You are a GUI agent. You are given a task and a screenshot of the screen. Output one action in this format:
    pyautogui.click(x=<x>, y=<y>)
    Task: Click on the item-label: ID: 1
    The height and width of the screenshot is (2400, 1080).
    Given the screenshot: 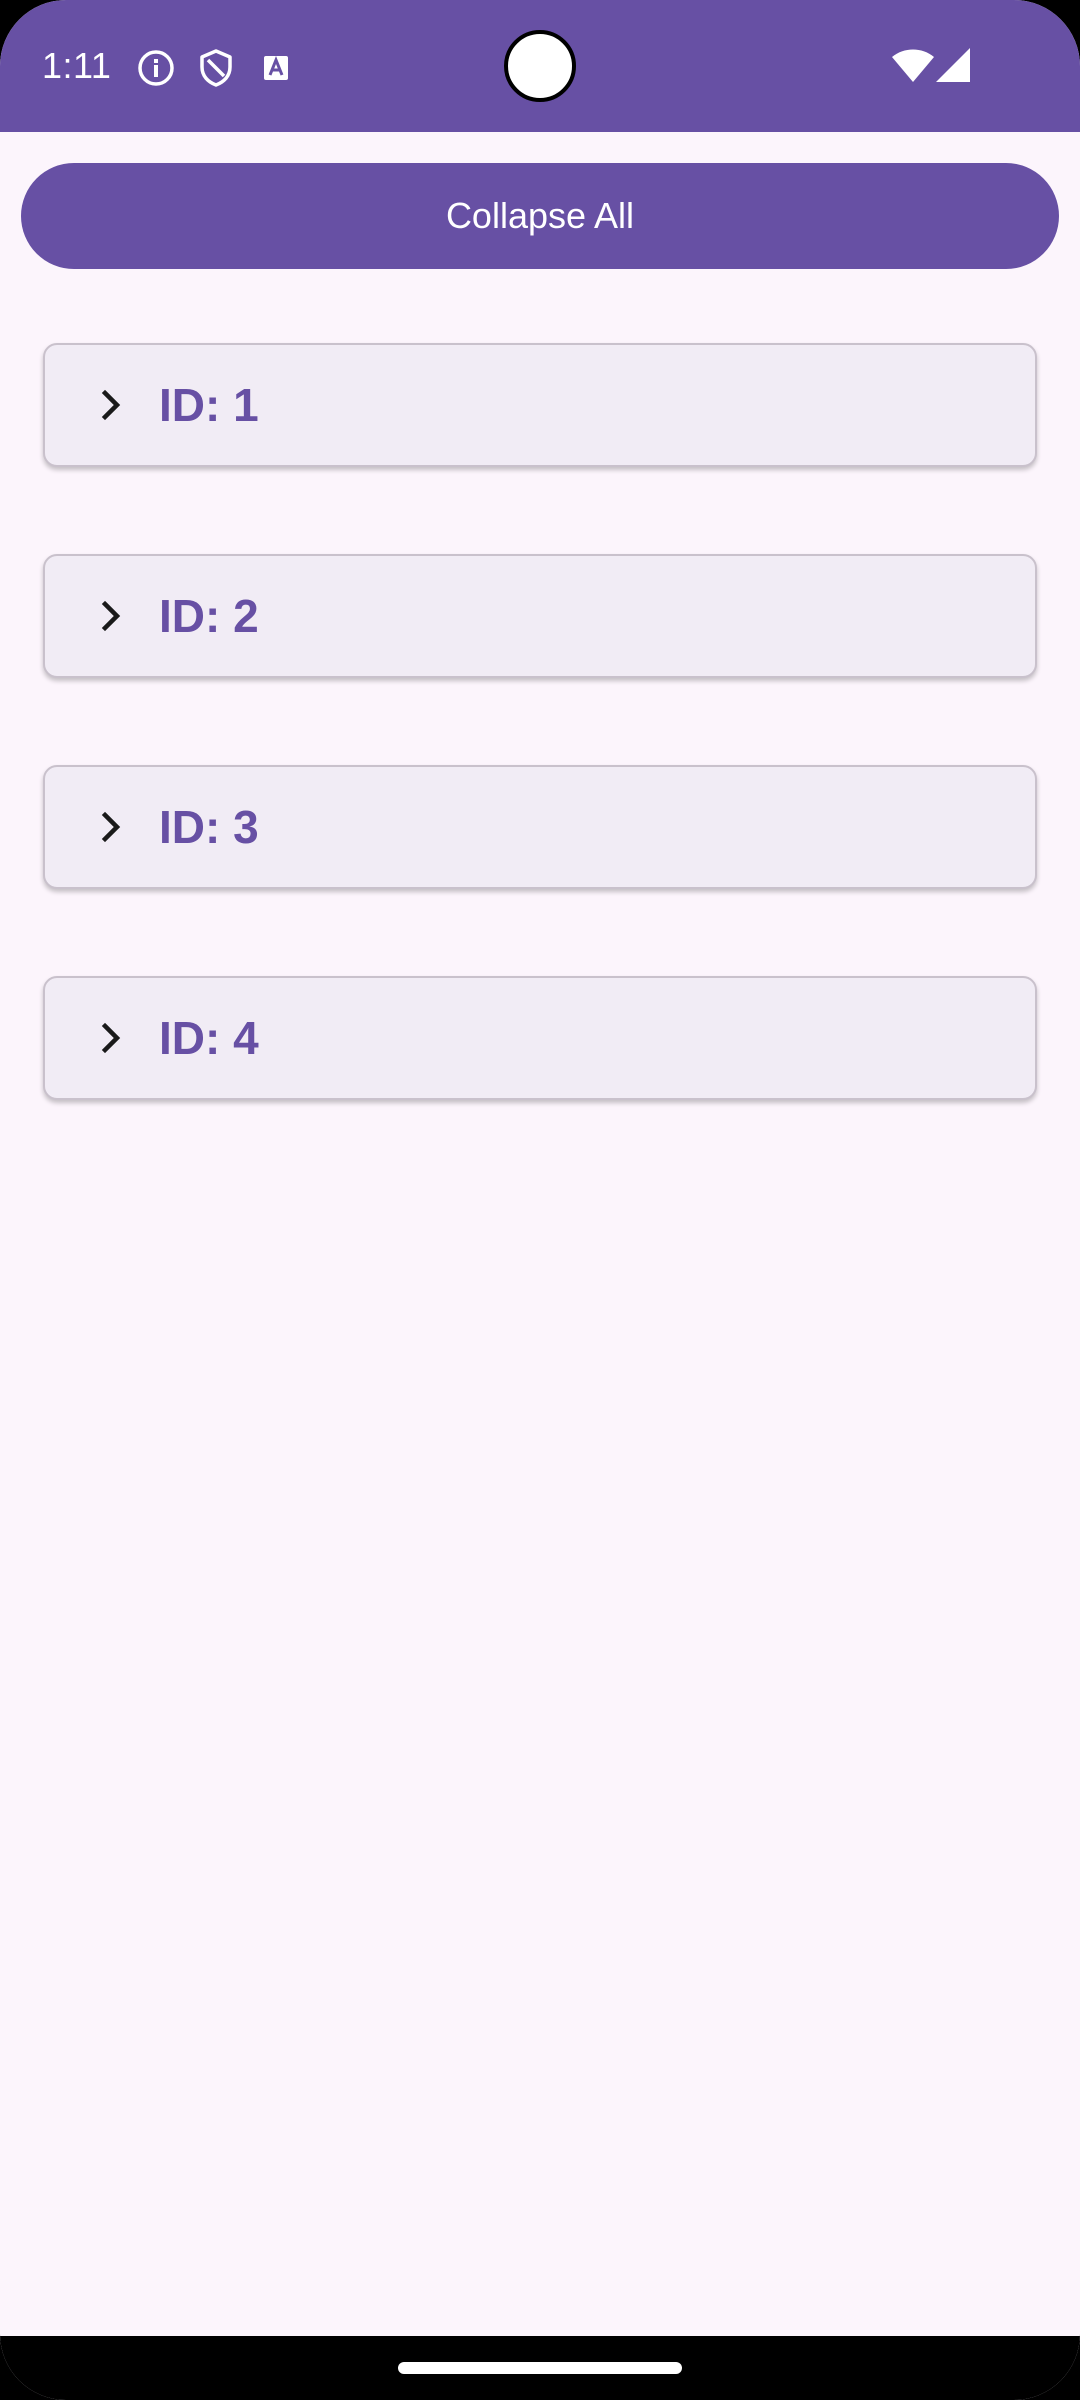 What is the action you would take?
    pyautogui.click(x=209, y=405)
    